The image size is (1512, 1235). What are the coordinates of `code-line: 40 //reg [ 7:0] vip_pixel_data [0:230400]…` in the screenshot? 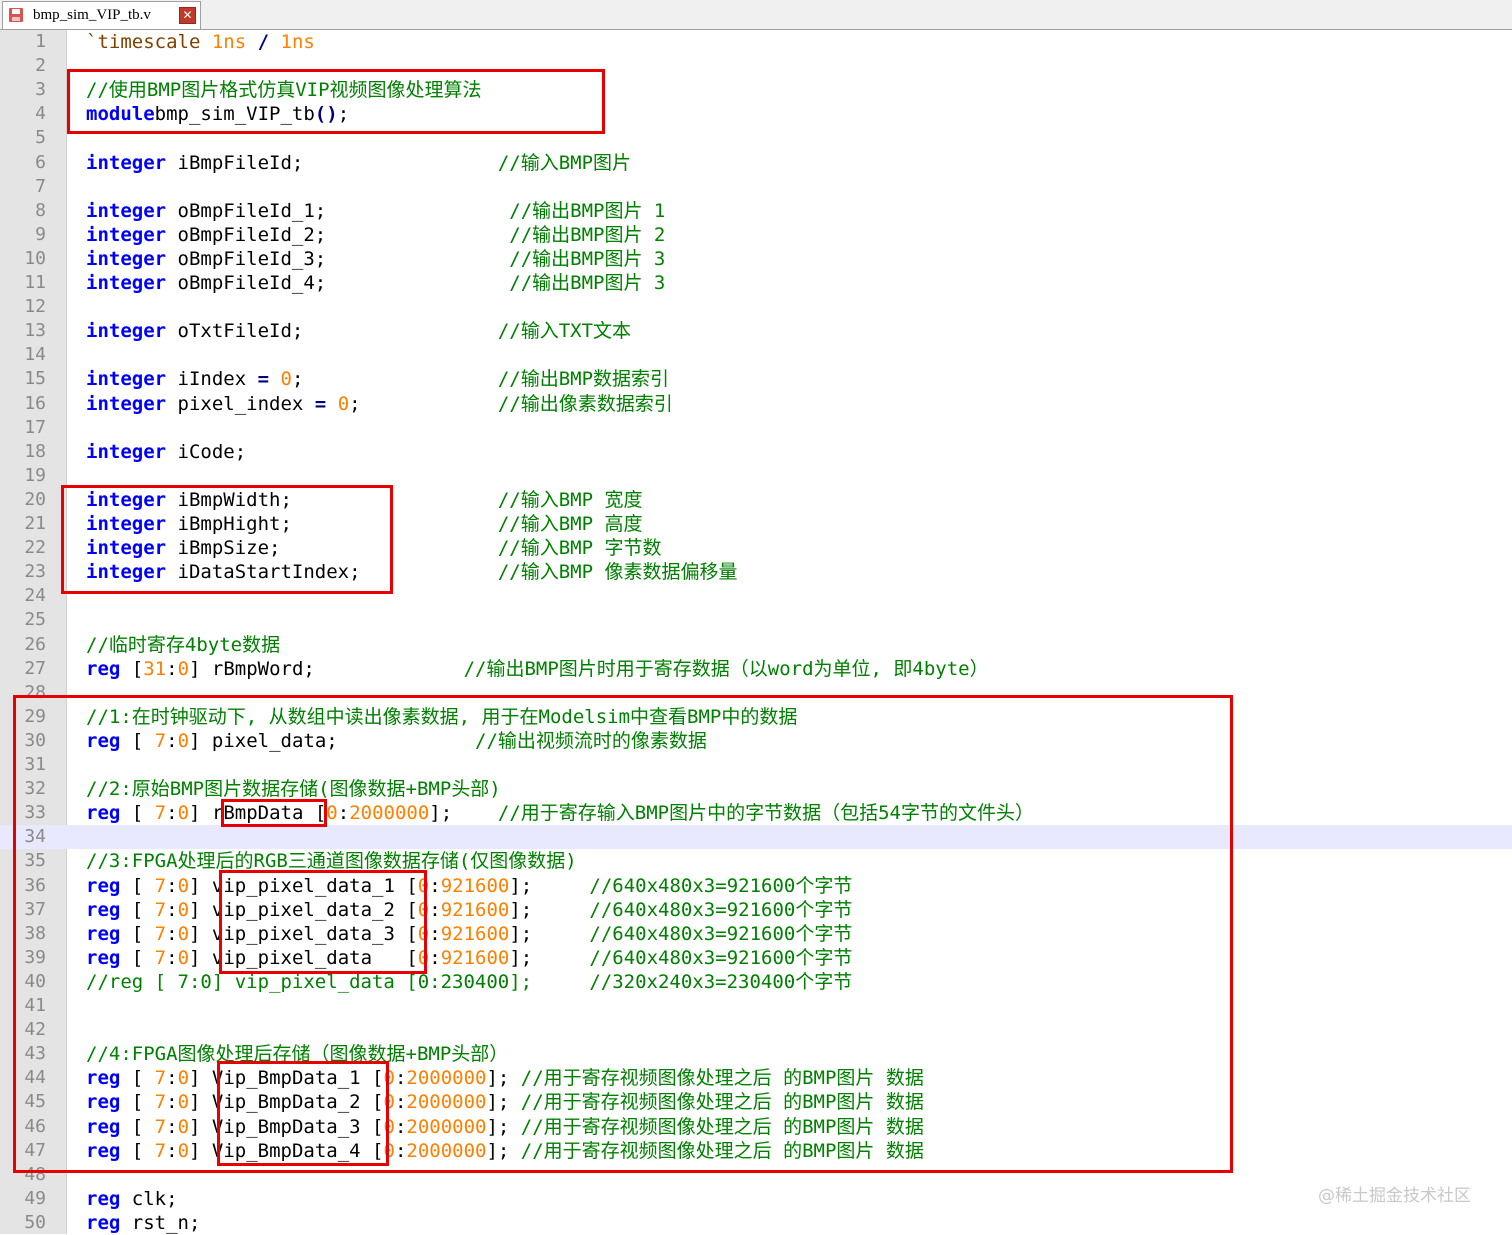 It's located at (756, 982).